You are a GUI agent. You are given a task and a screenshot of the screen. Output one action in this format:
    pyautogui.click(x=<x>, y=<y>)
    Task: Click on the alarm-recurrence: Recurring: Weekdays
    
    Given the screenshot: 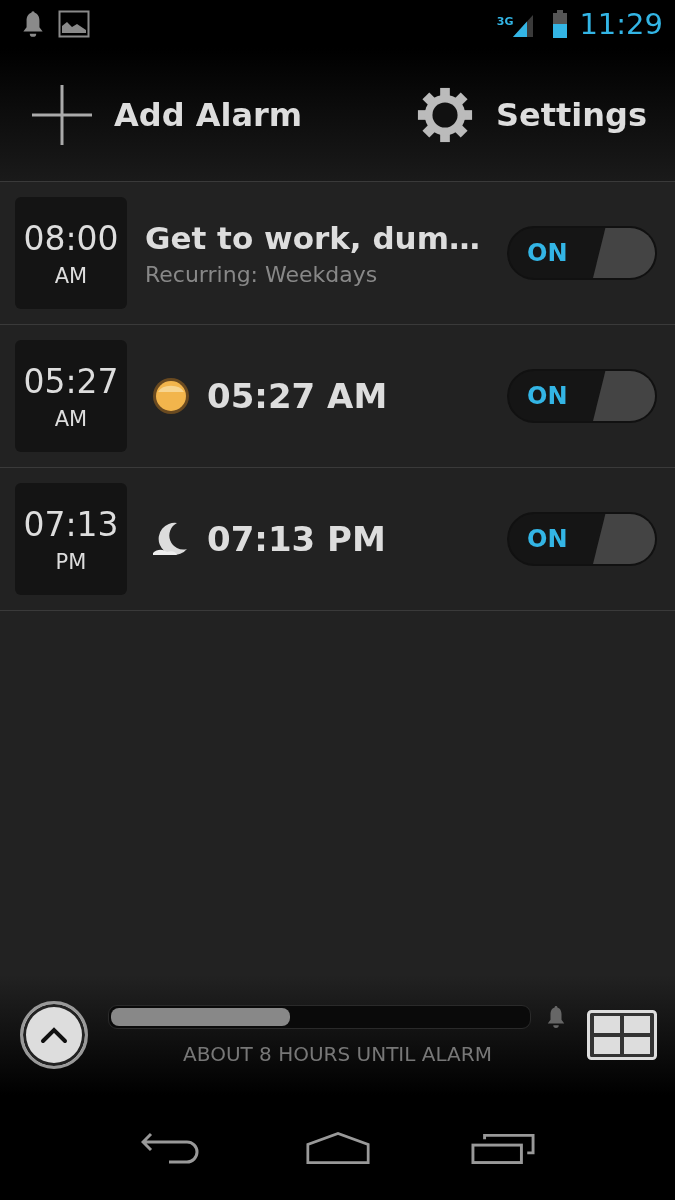 What is the action you would take?
    pyautogui.click(x=262, y=274)
    